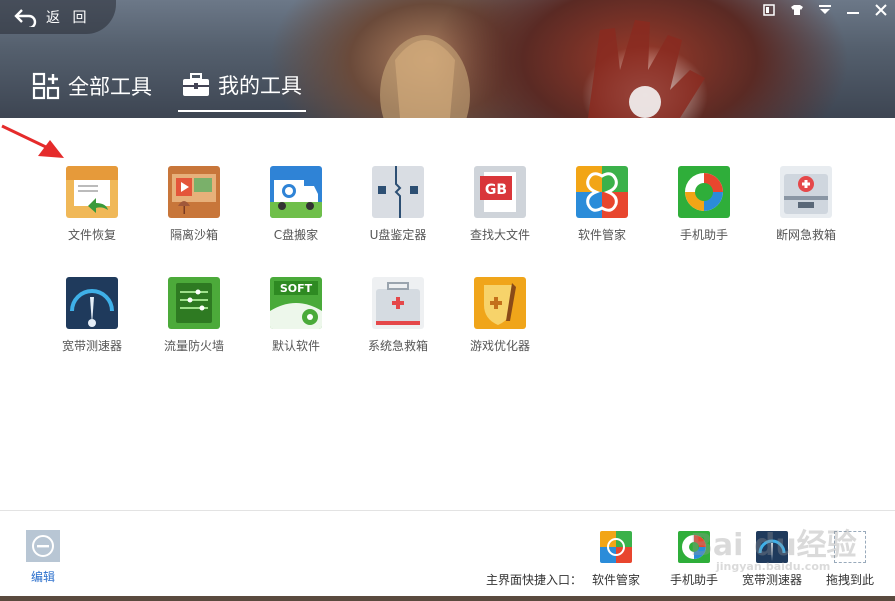 This screenshot has width=895, height=601. What do you see at coordinates (398, 303) in the screenshot?
I see `system-rescue-icon` at bounding box center [398, 303].